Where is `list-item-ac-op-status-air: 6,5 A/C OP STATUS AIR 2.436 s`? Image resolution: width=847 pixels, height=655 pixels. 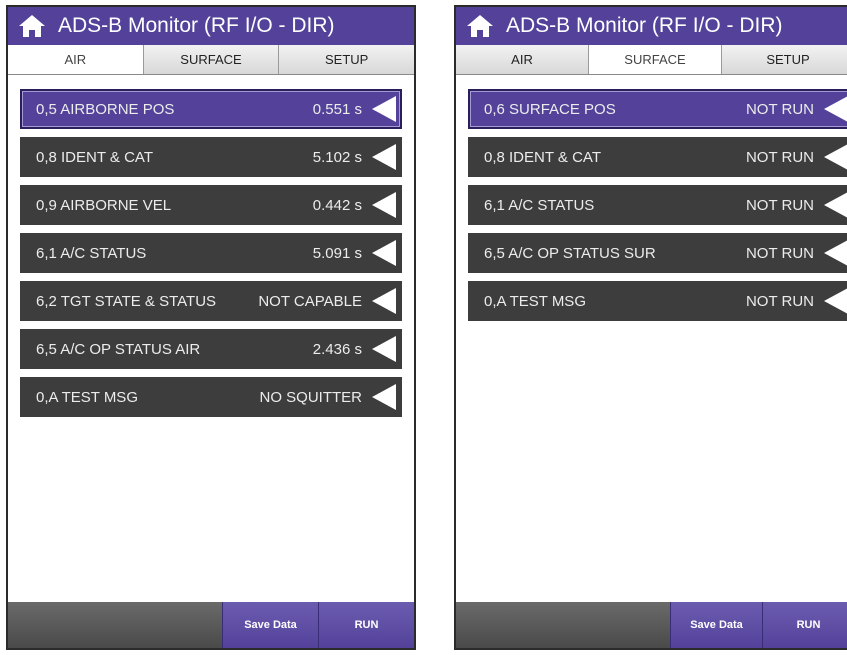 list-item-ac-op-status-air: 6,5 A/C OP STATUS AIR 2.436 s is located at coordinates (211, 349).